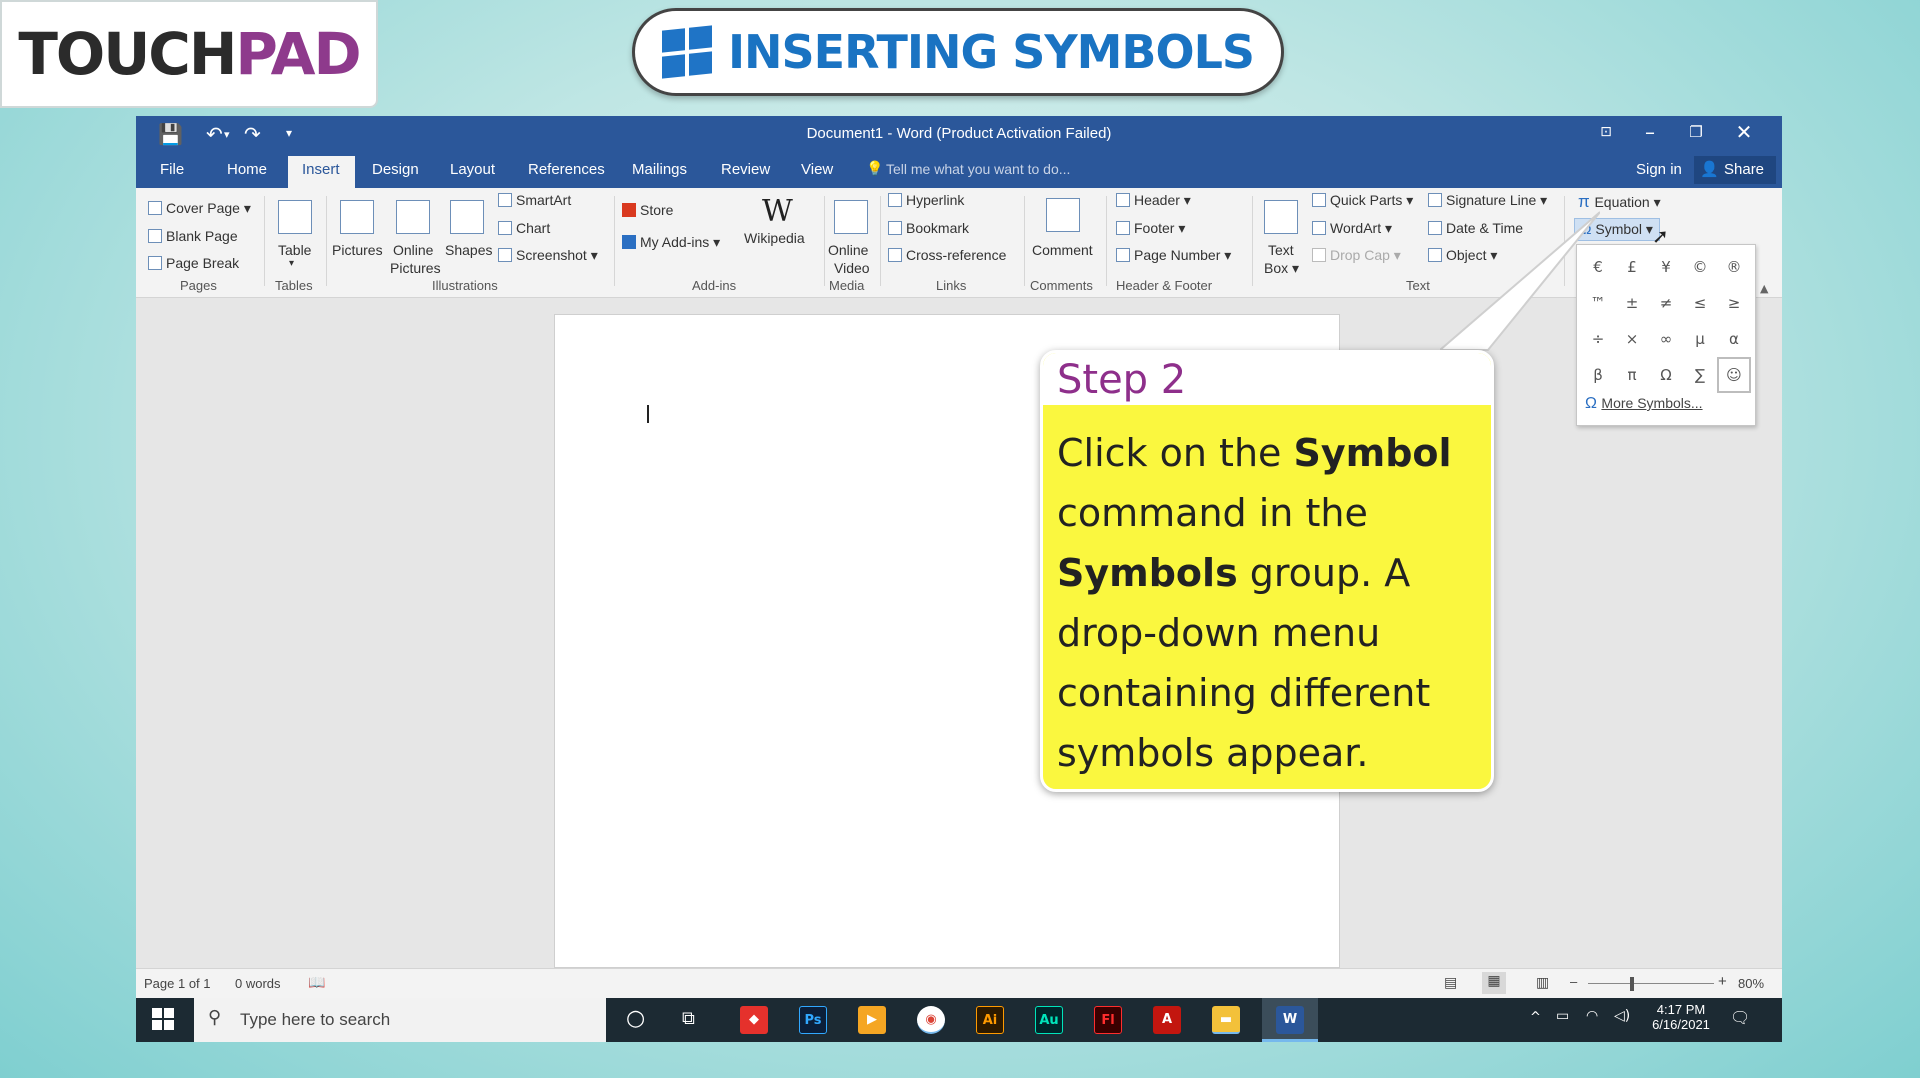 The image size is (1920, 1078). Describe the element at coordinates (1352, 228) in the screenshot. I see `wordart-button: WordArt ▾` at that location.